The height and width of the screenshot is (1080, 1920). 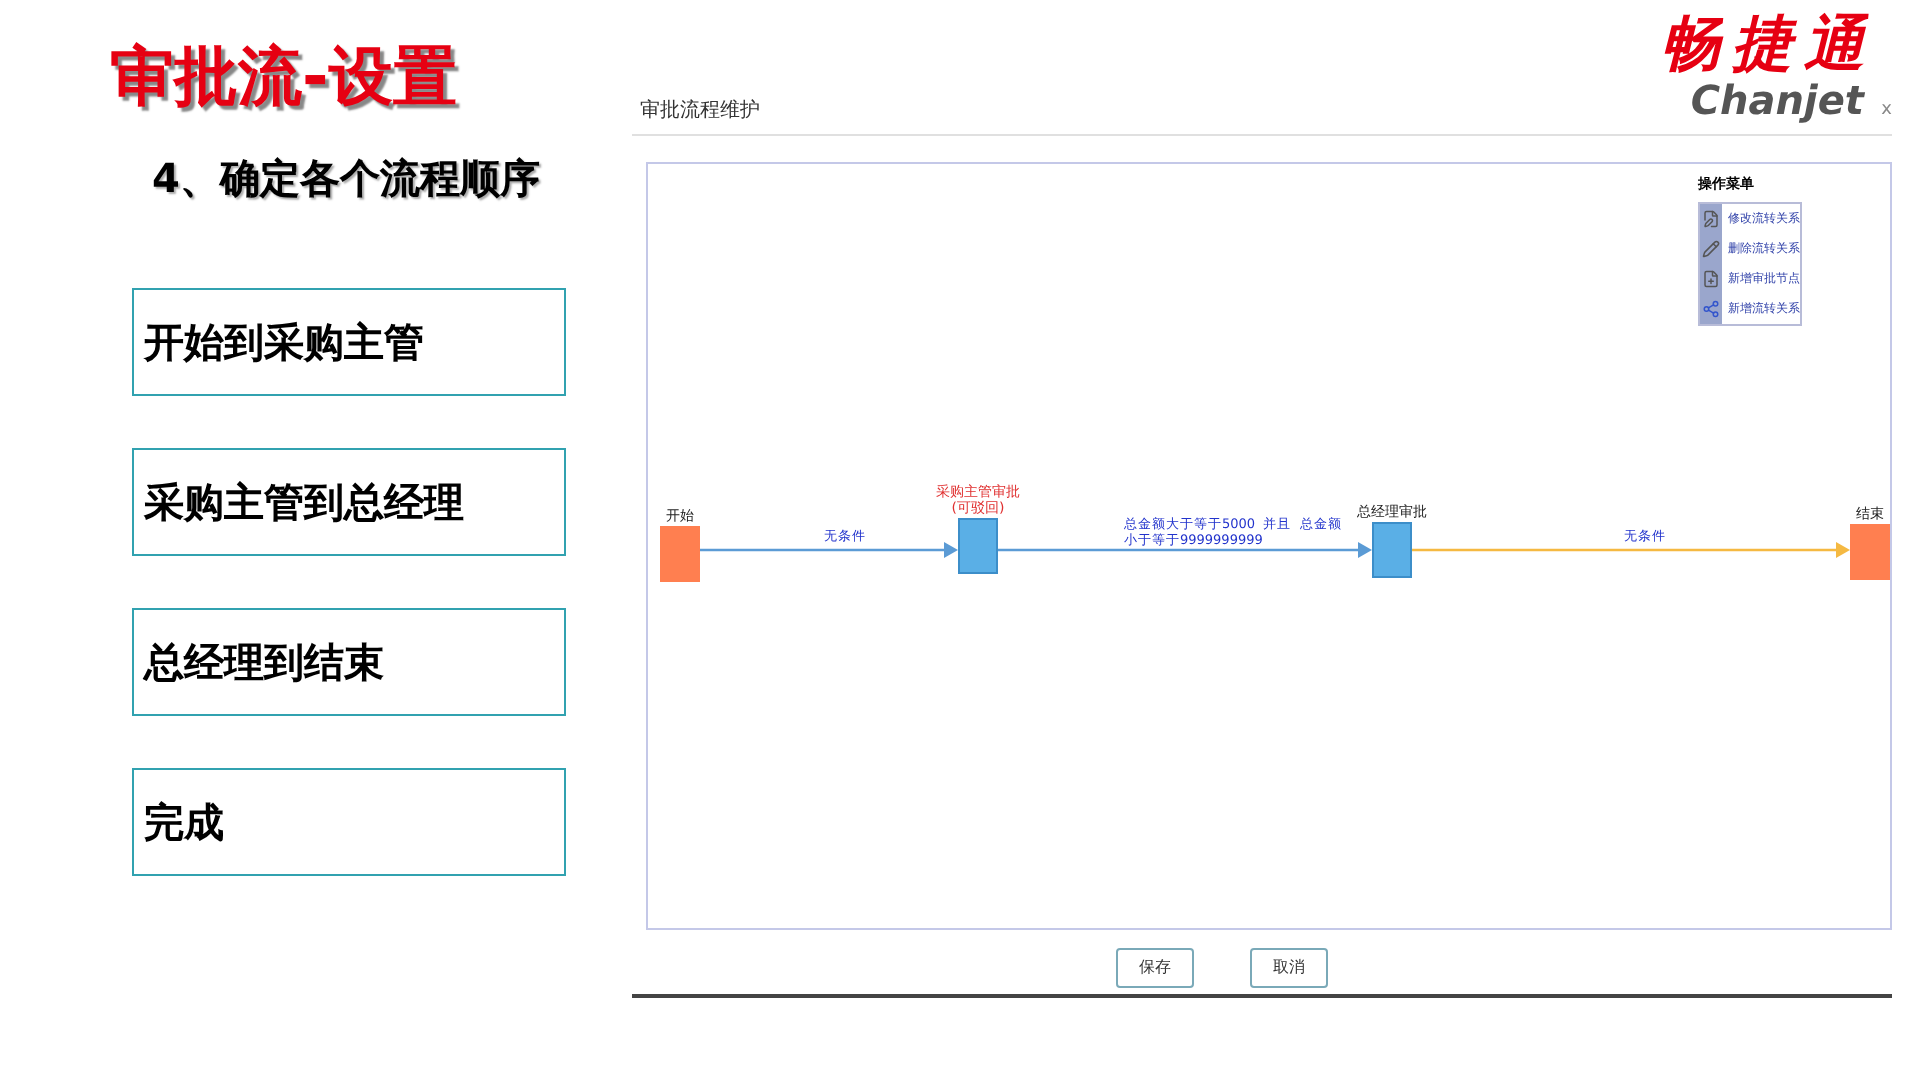 I want to click on dialog-button: 取消, so click(x=1289, y=968).